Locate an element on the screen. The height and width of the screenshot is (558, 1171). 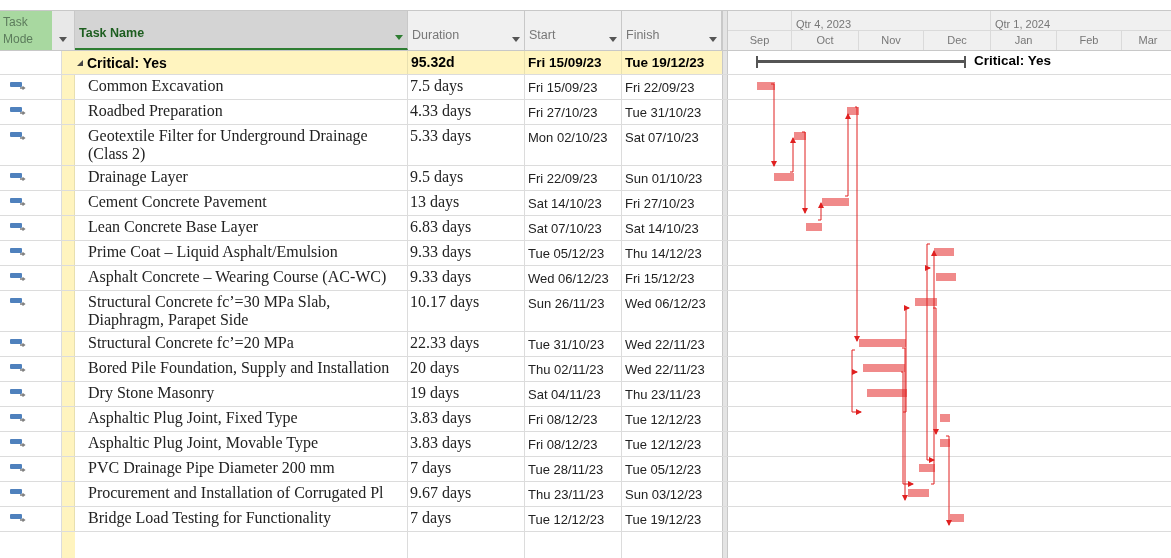
month-label: Feb is located at coordinates (1089, 41).